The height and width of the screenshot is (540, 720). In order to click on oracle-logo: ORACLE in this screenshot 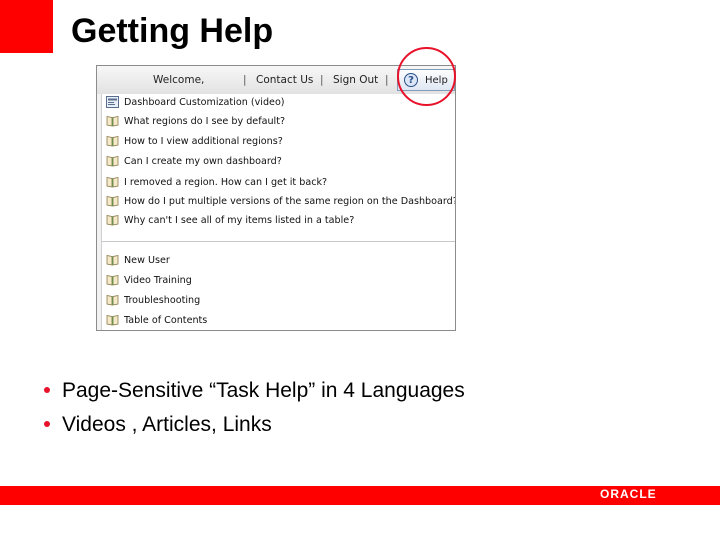, I will do `click(628, 494)`.